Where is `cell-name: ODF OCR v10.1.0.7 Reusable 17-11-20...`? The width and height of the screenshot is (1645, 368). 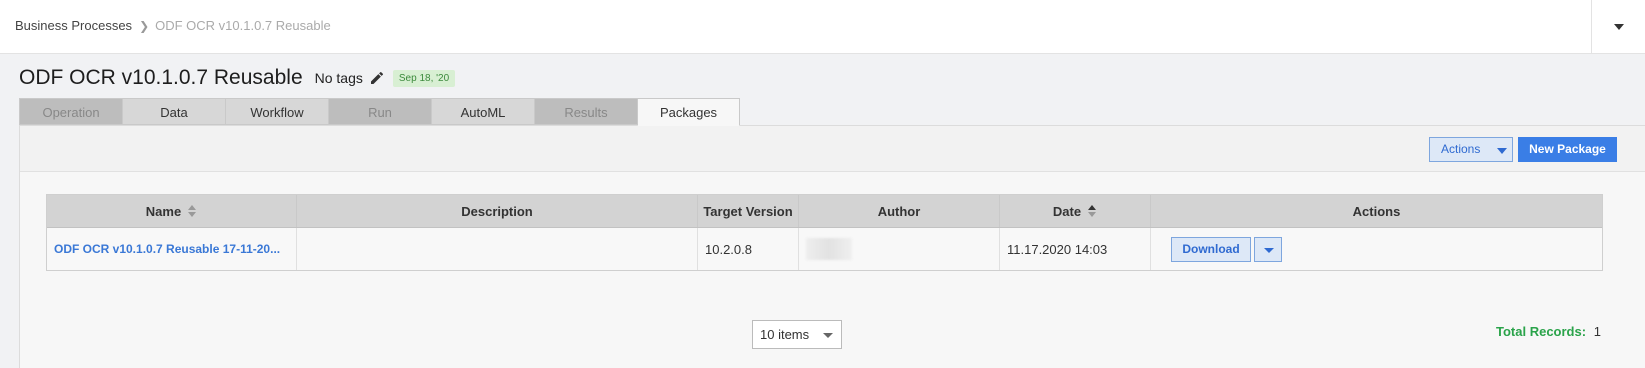
cell-name: ODF OCR v10.1.0.7 Reusable 17-11-20... is located at coordinates (172, 249).